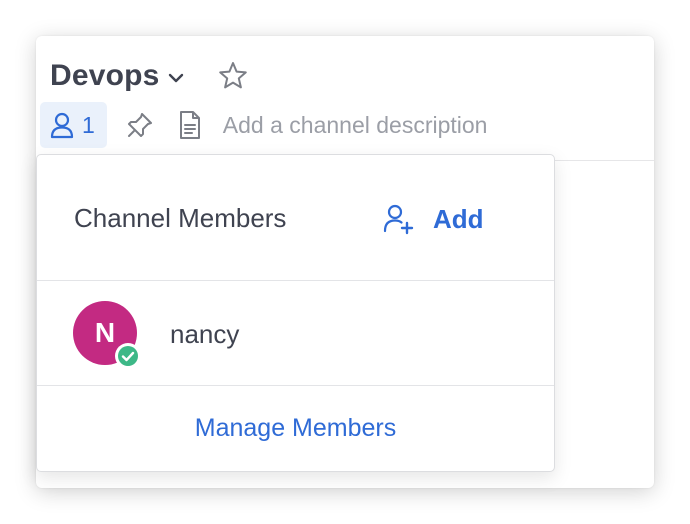 This screenshot has width=690, height=524. I want to click on channel-meta-row: 1 Add a channel description, so click(263, 125).